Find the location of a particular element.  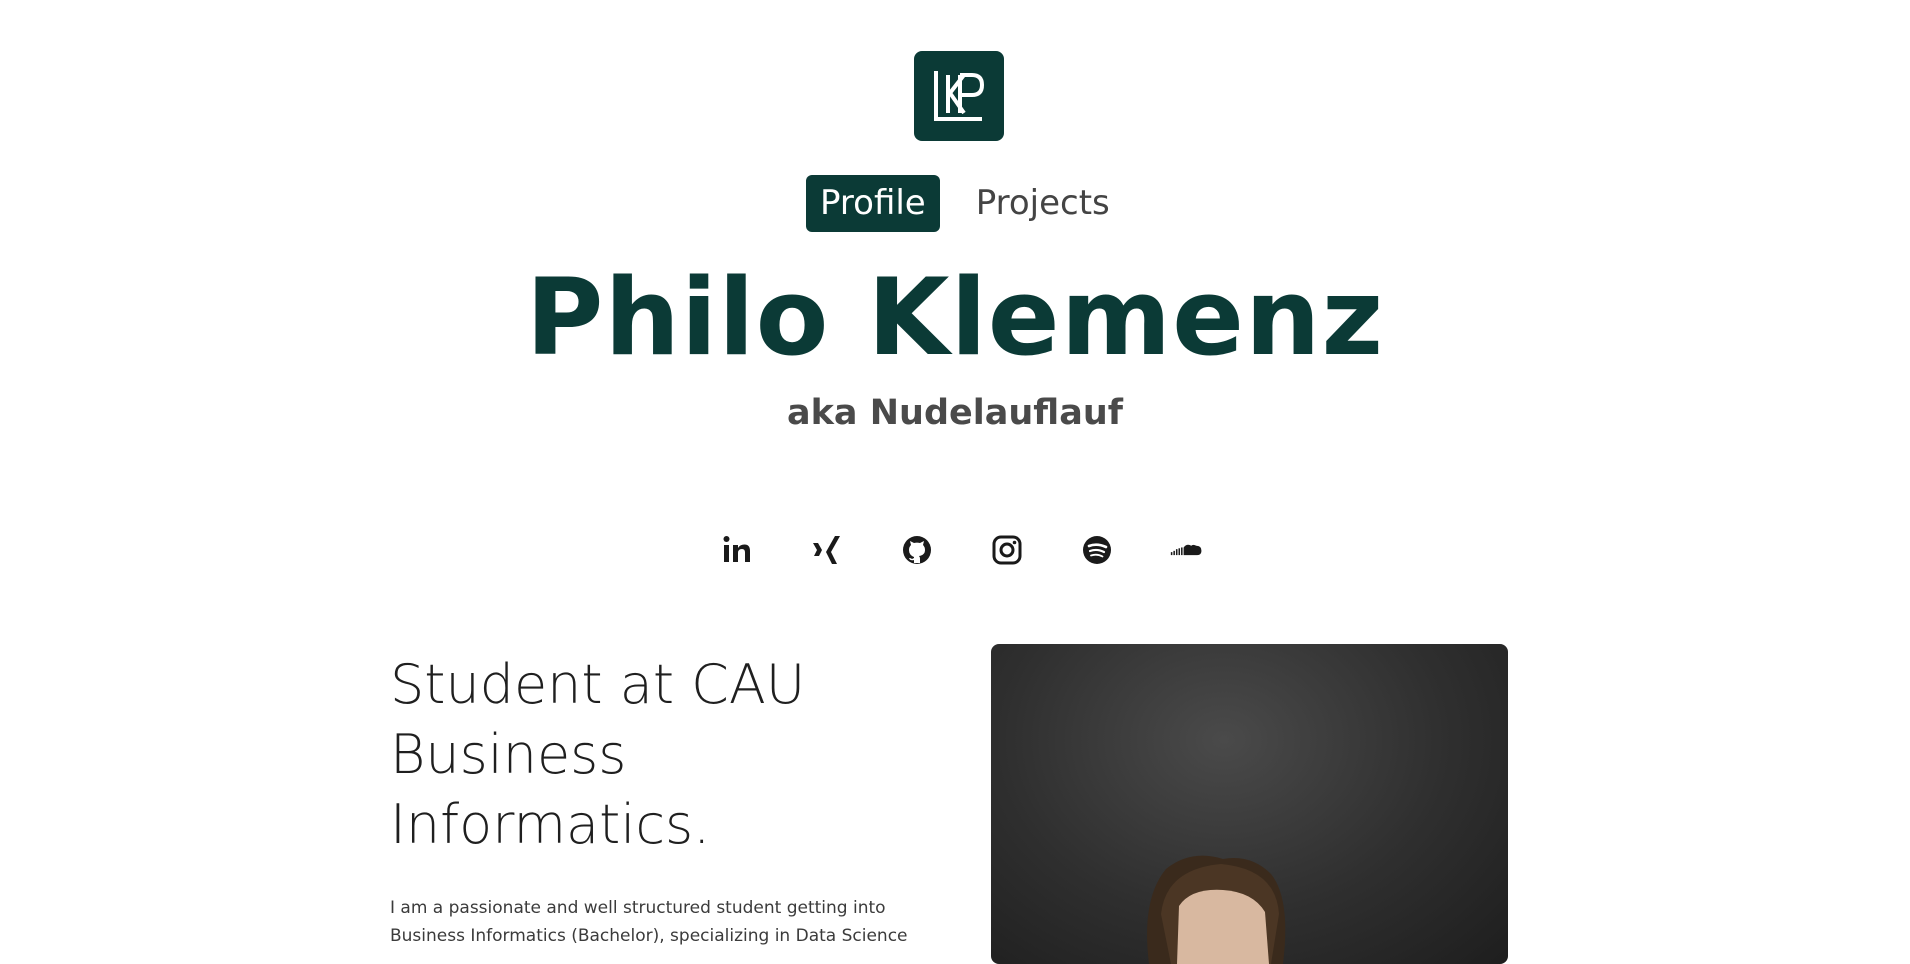

xing-link is located at coordinates (827, 550).